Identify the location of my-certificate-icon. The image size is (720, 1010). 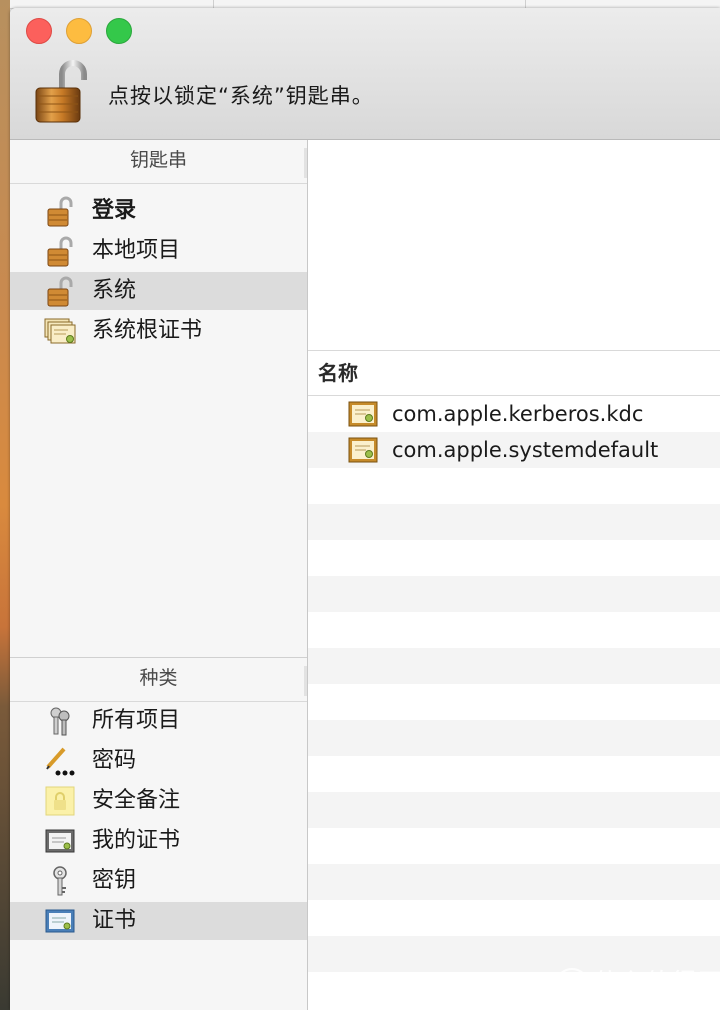
(60, 841).